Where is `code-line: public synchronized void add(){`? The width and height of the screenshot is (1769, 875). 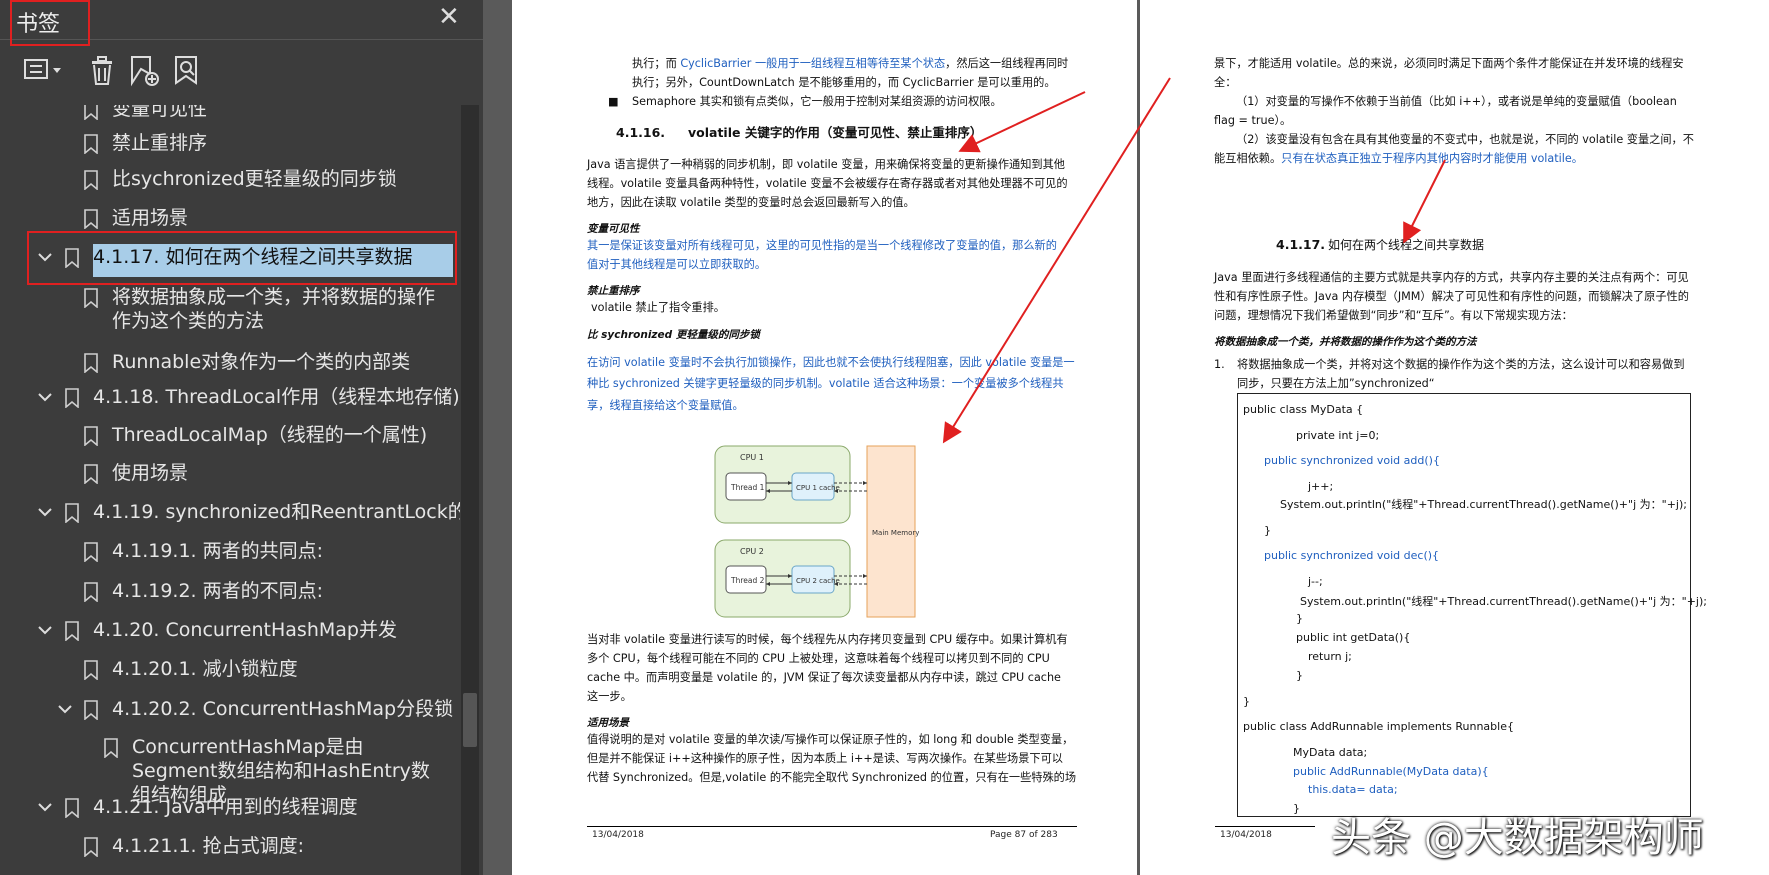 code-line: public synchronized void add(){ is located at coordinates (1352, 460).